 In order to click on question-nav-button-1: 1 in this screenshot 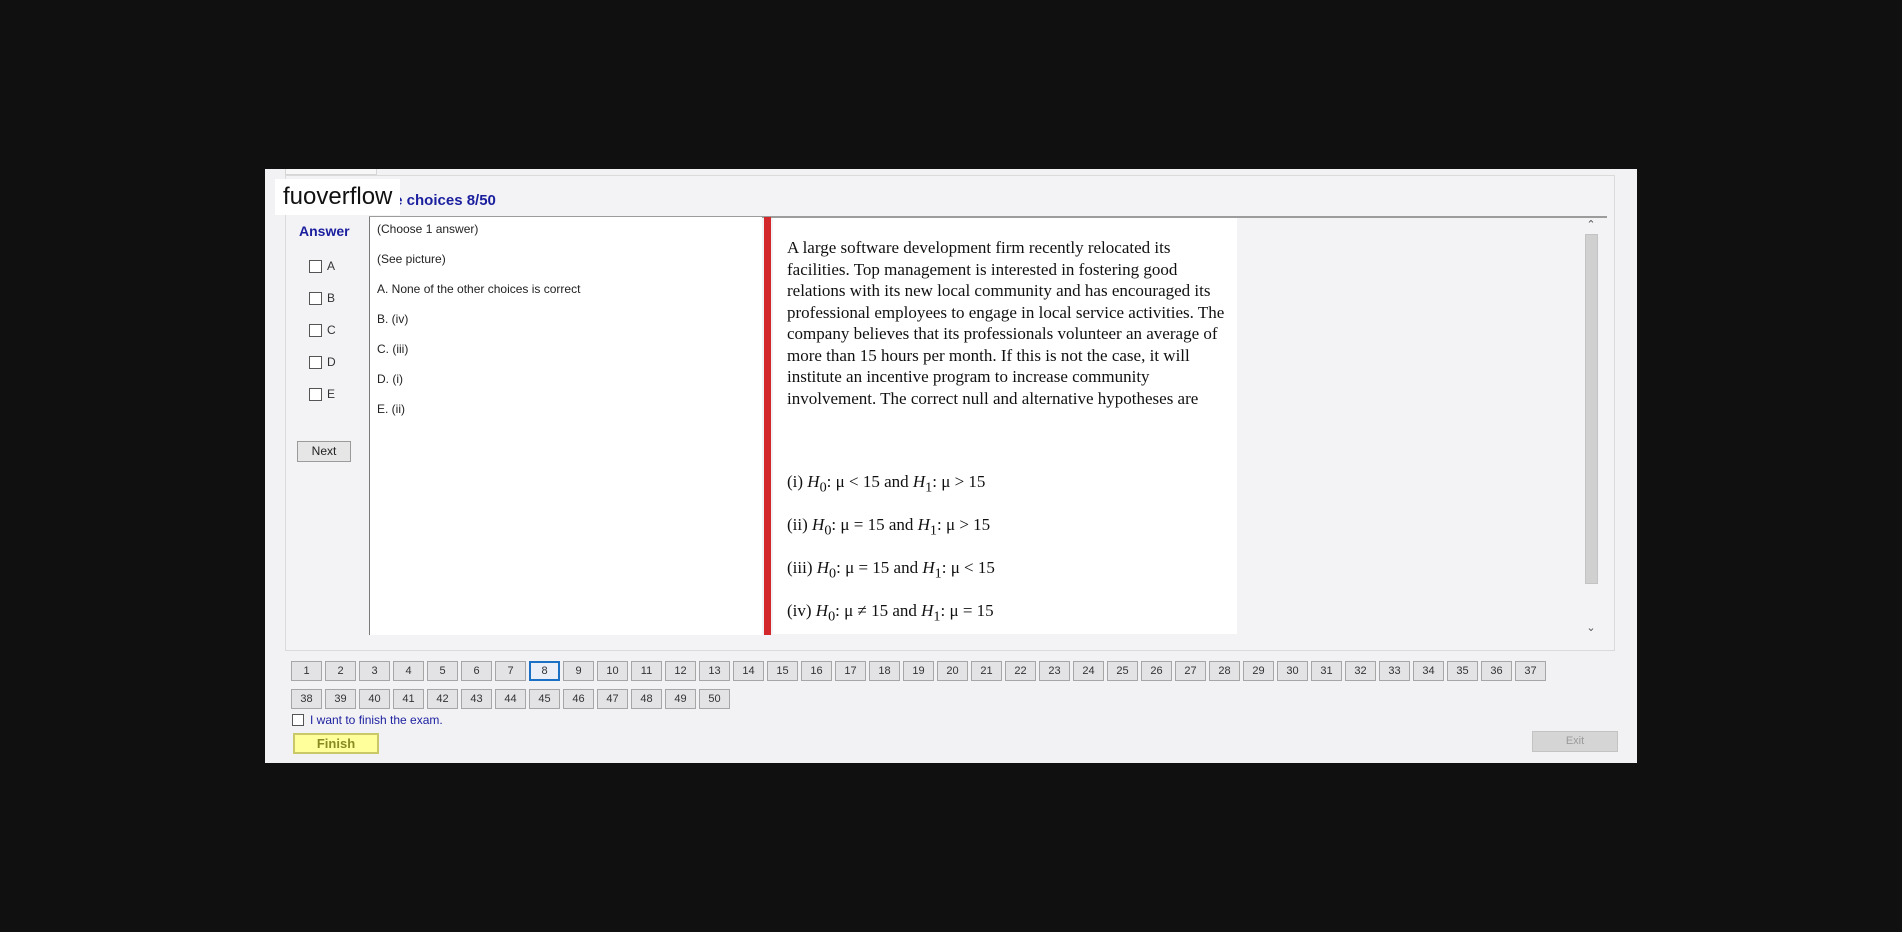, I will do `click(306, 671)`.